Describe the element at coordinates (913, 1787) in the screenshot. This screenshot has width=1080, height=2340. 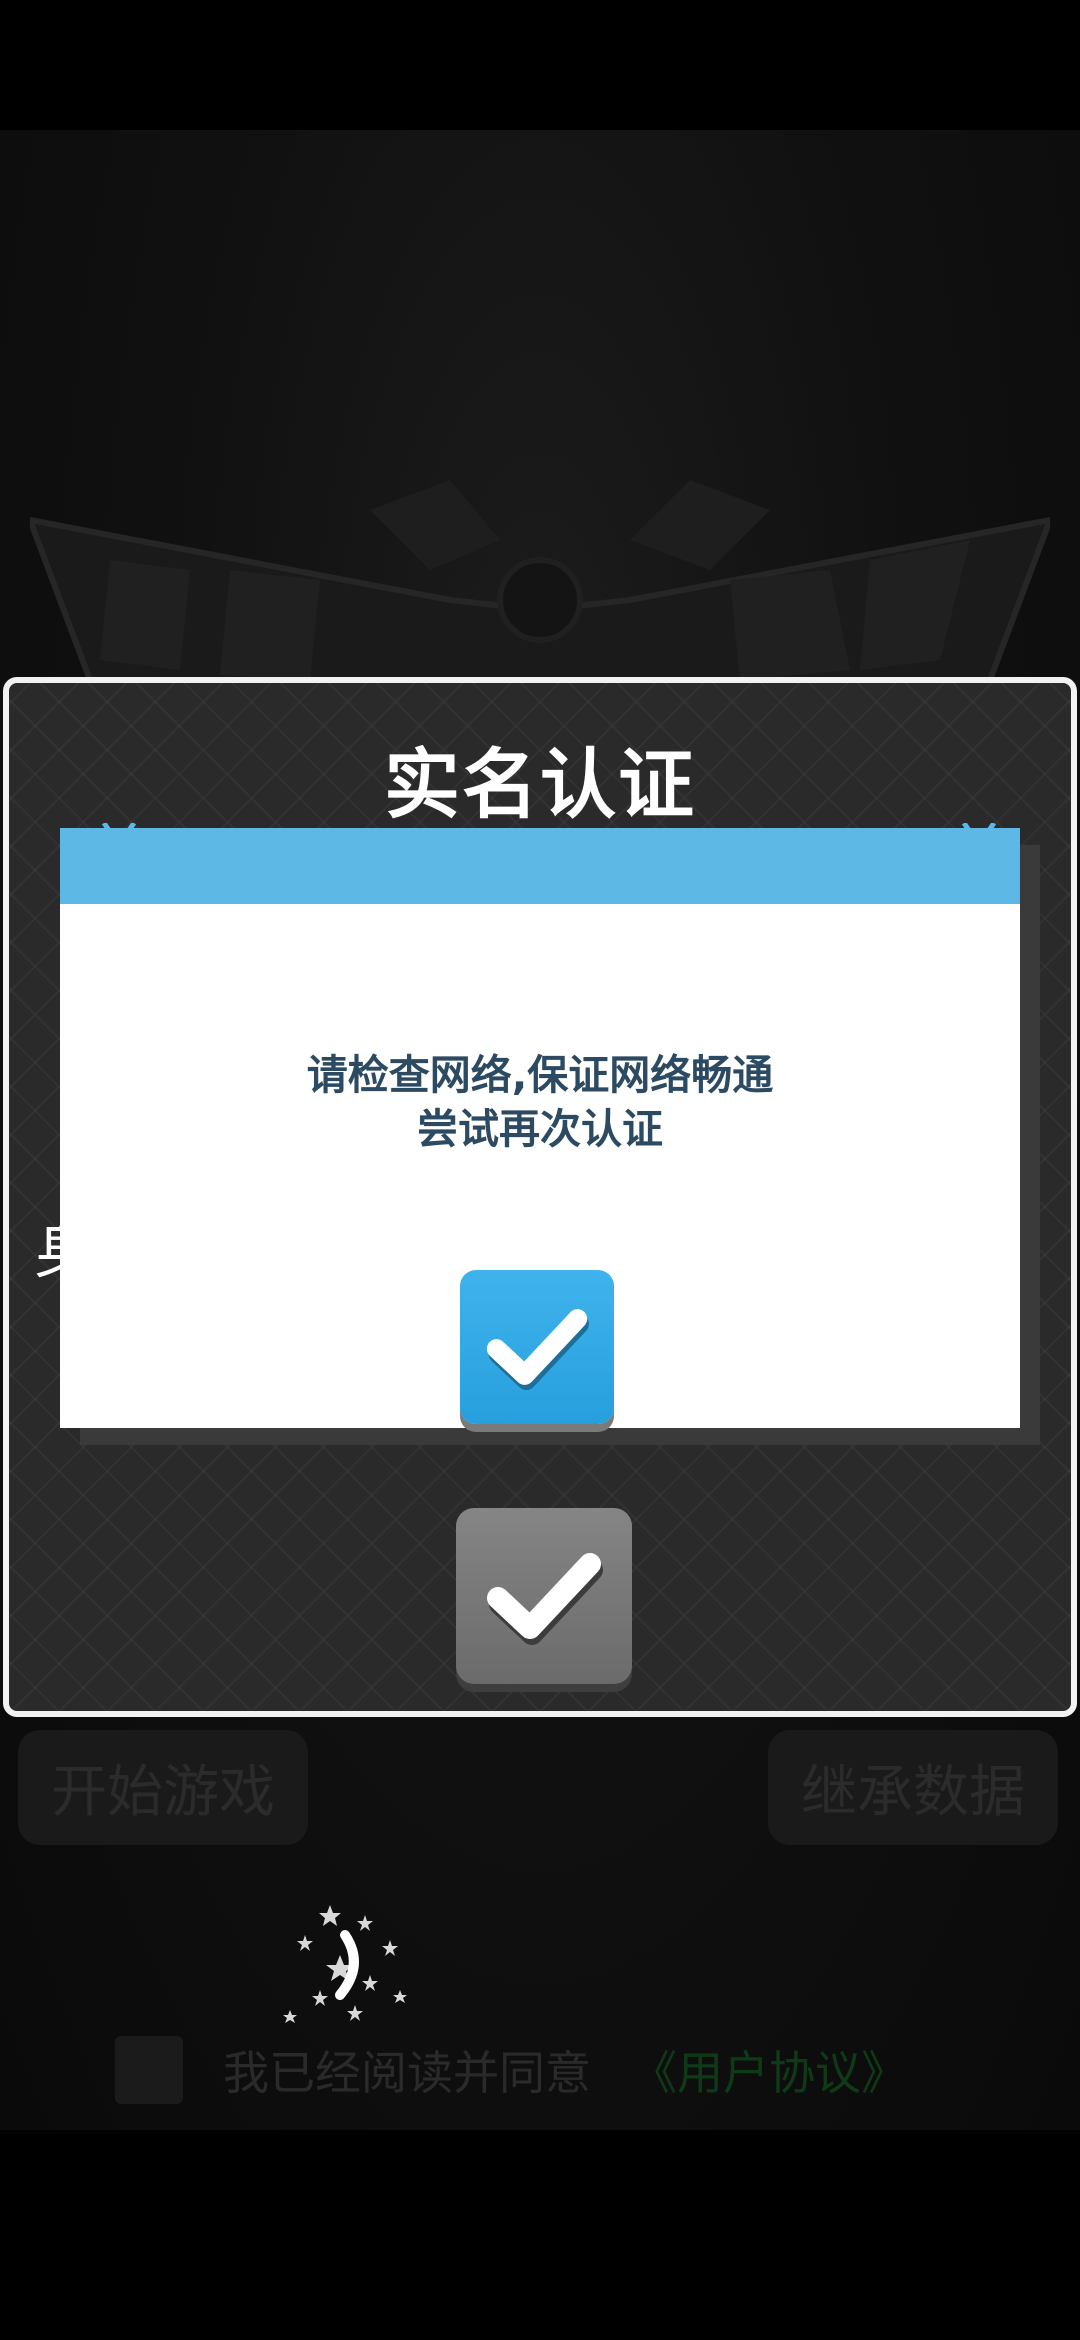
I see `inherit-data-button: 继承数据` at that location.